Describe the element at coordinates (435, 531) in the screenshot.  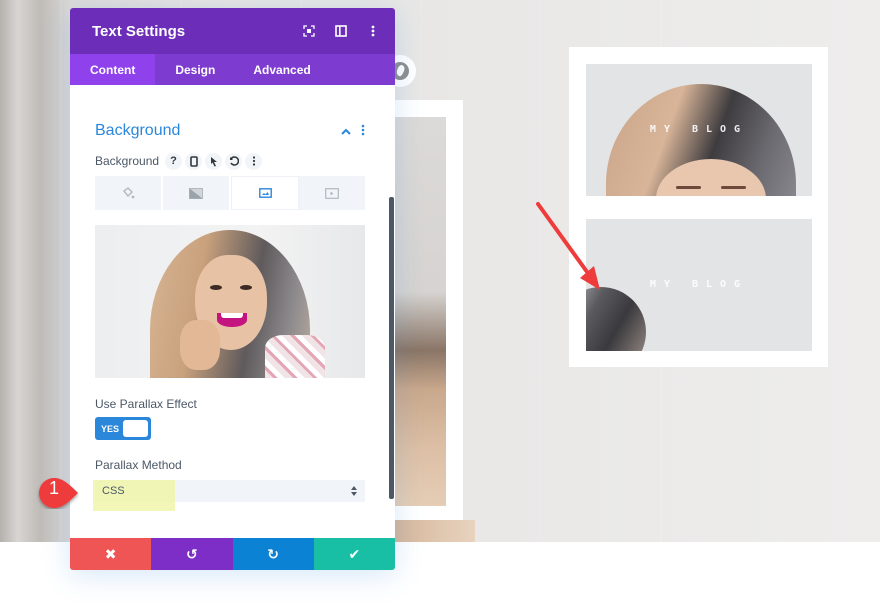
I see `hair-strip` at that location.